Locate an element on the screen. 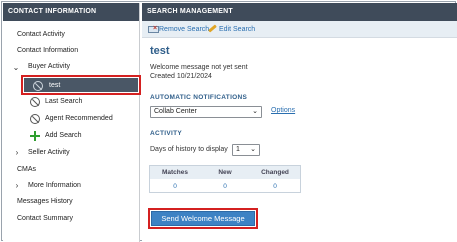 The image size is (457, 242). new-header: New is located at coordinates (225, 172).